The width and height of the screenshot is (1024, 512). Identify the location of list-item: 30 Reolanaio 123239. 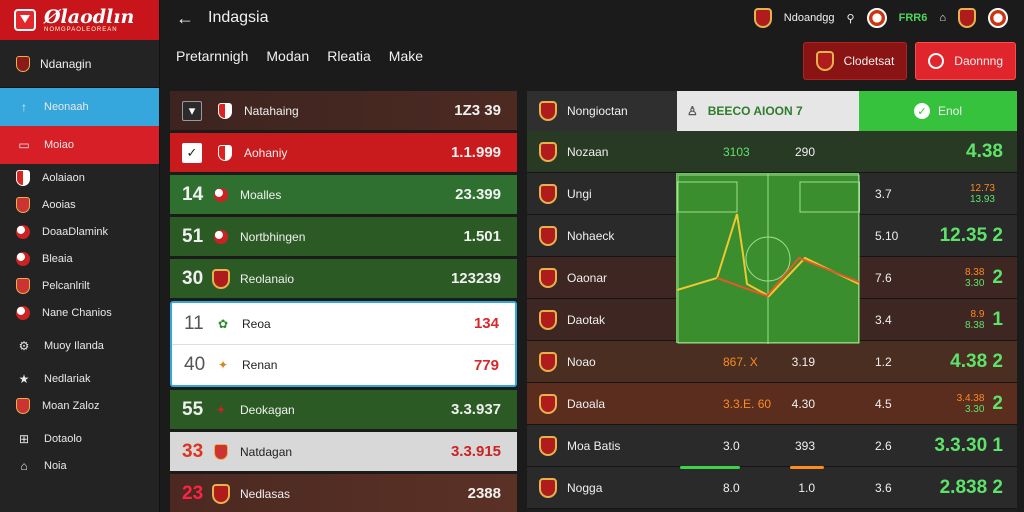
(343, 278).